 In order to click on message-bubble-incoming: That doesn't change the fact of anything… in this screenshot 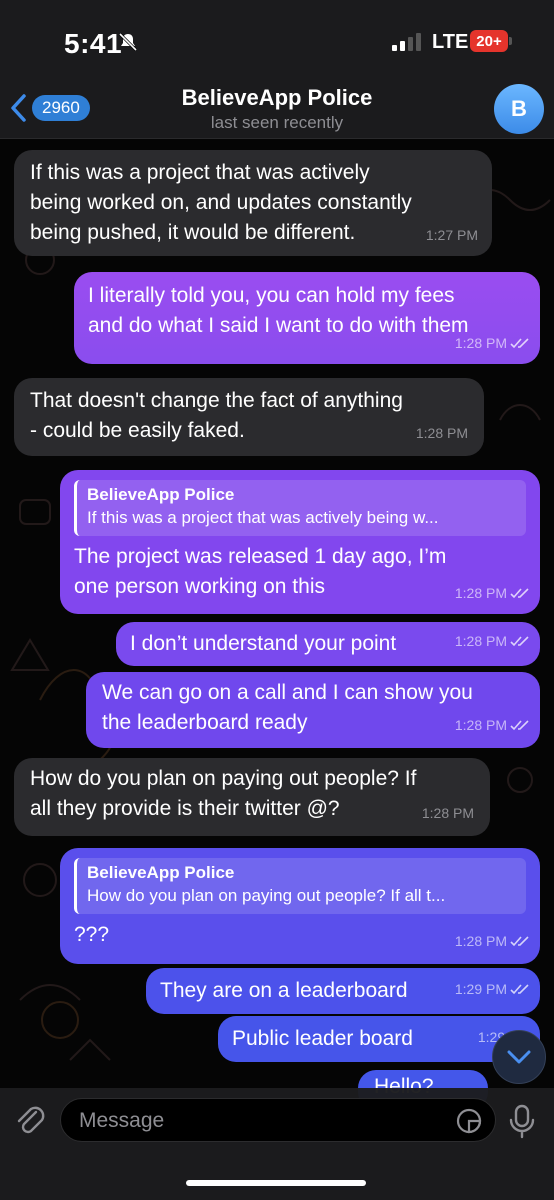, I will do `click(249, 417)`.